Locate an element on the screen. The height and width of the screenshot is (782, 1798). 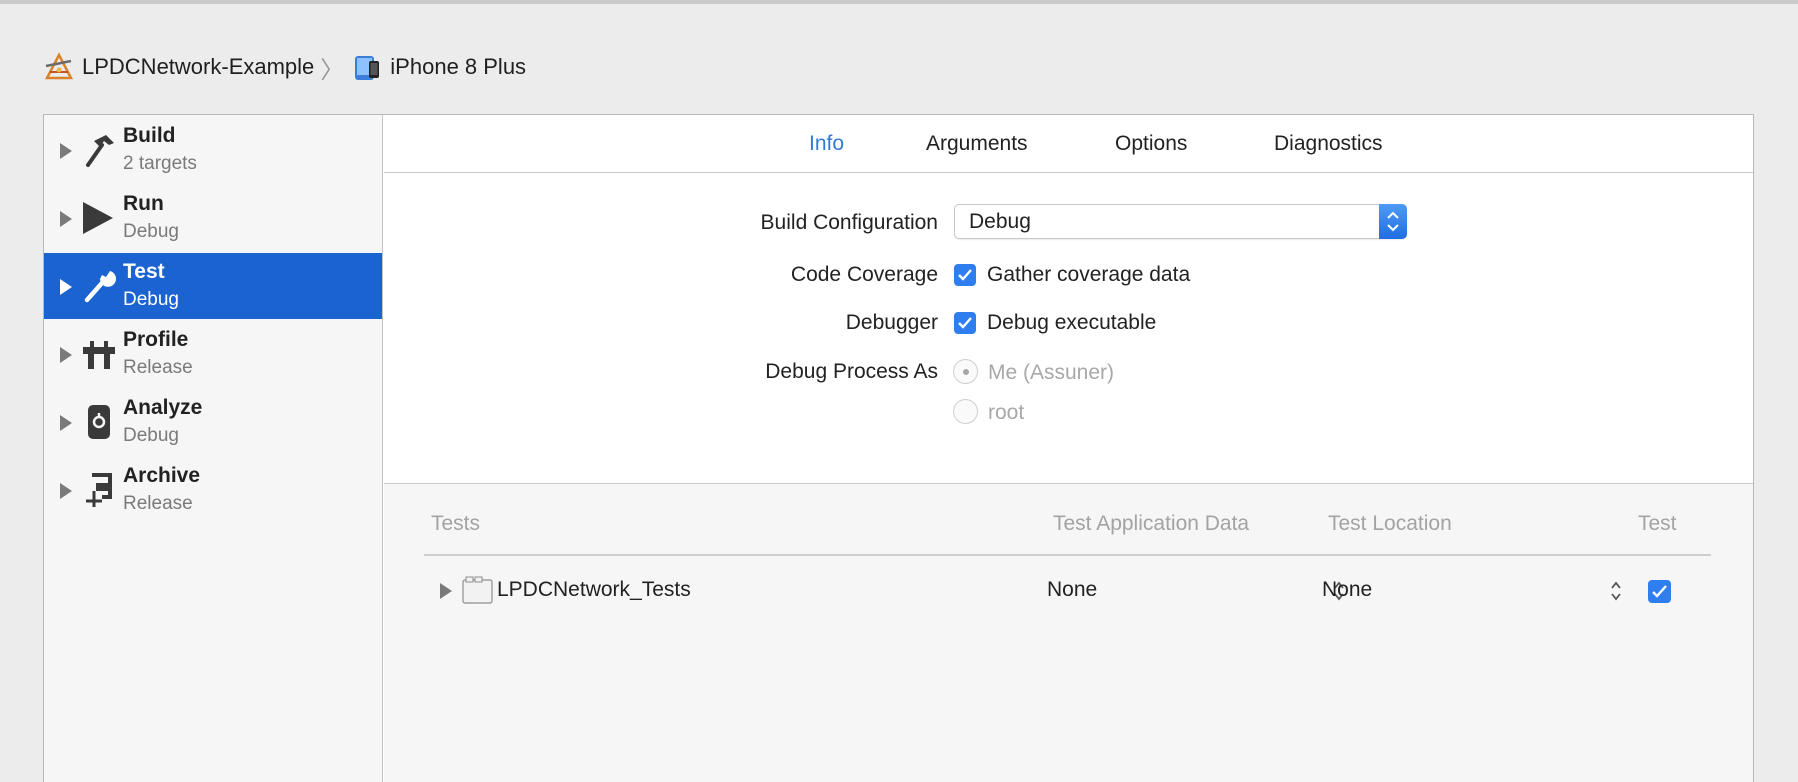
sidebar-item-run: Run Debug is located at coordinates (213, 218).